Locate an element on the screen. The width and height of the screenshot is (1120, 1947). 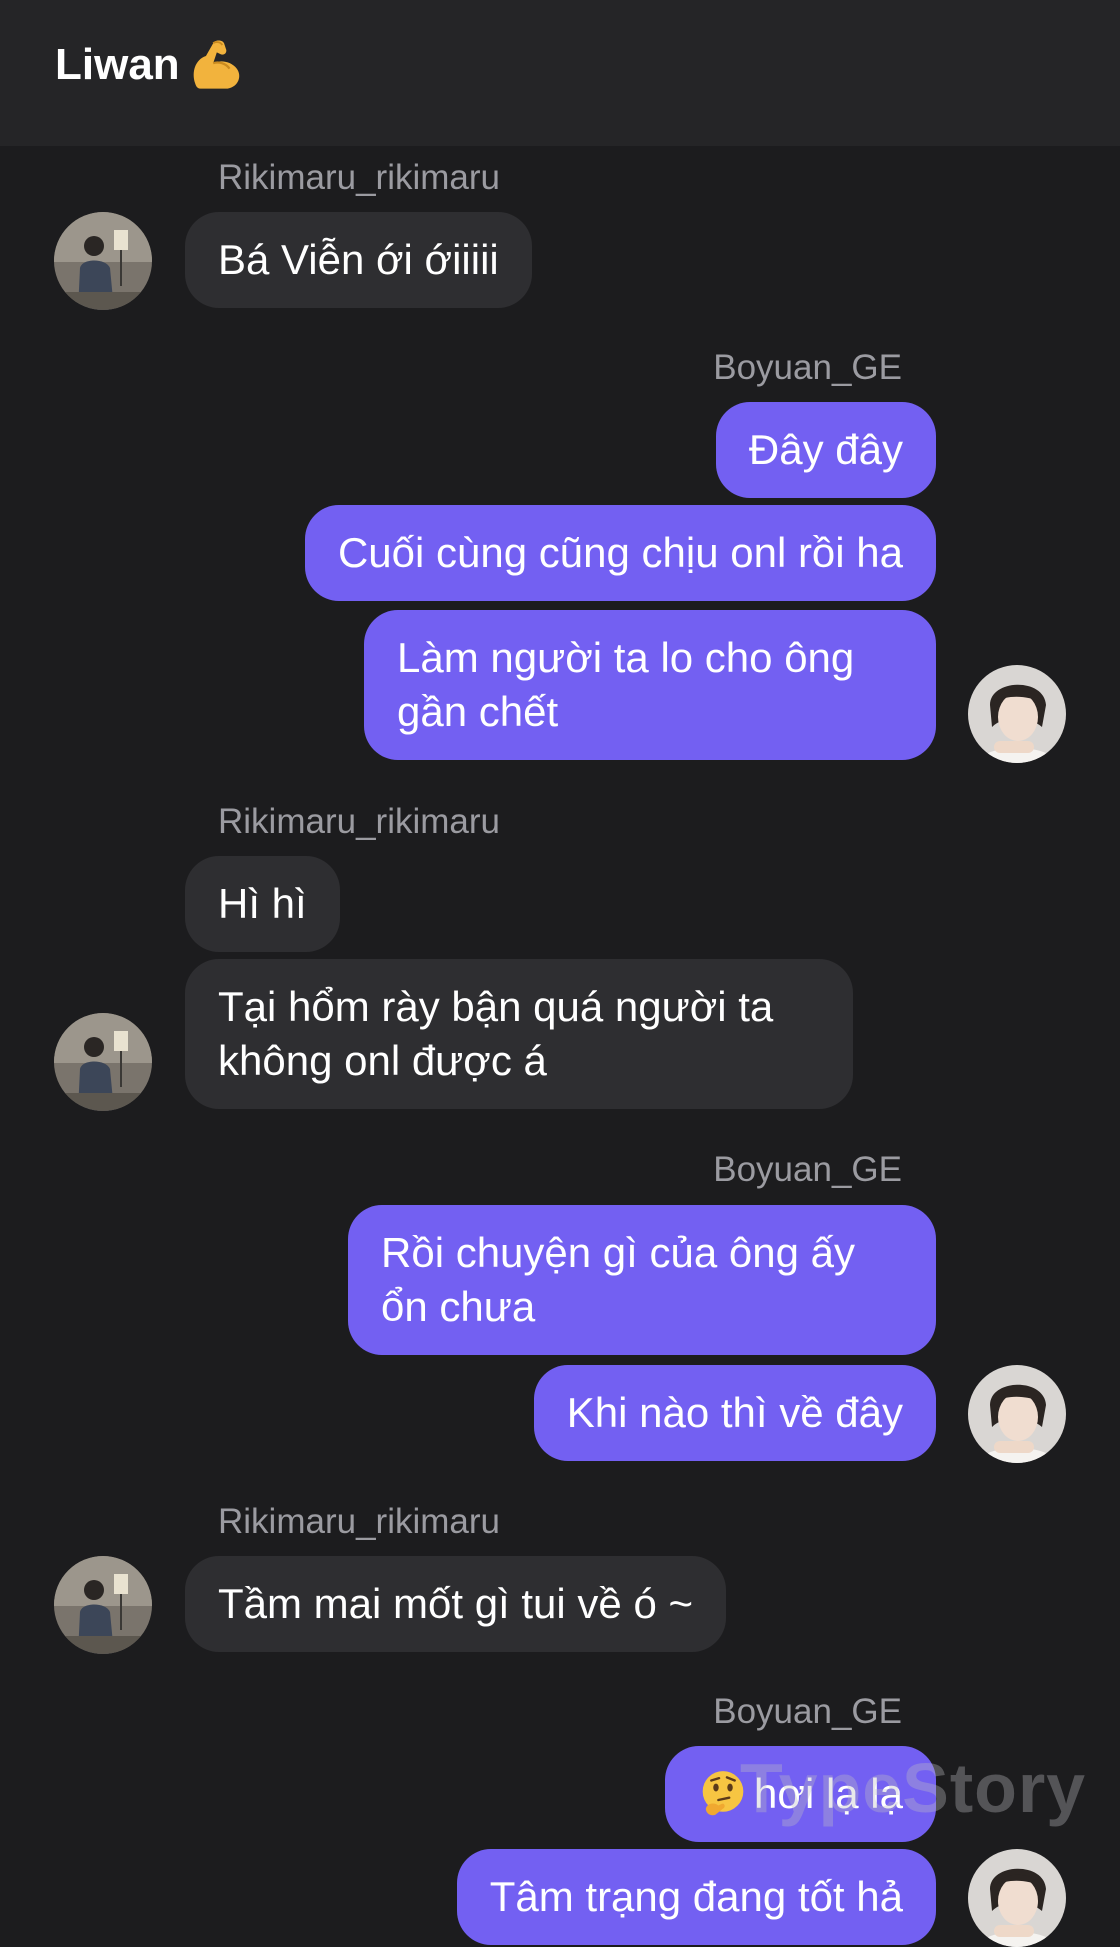
message-bubble-outgoing: Cuối cùng cũng chịu onl rồi ha is located at coordinates (620, 553).